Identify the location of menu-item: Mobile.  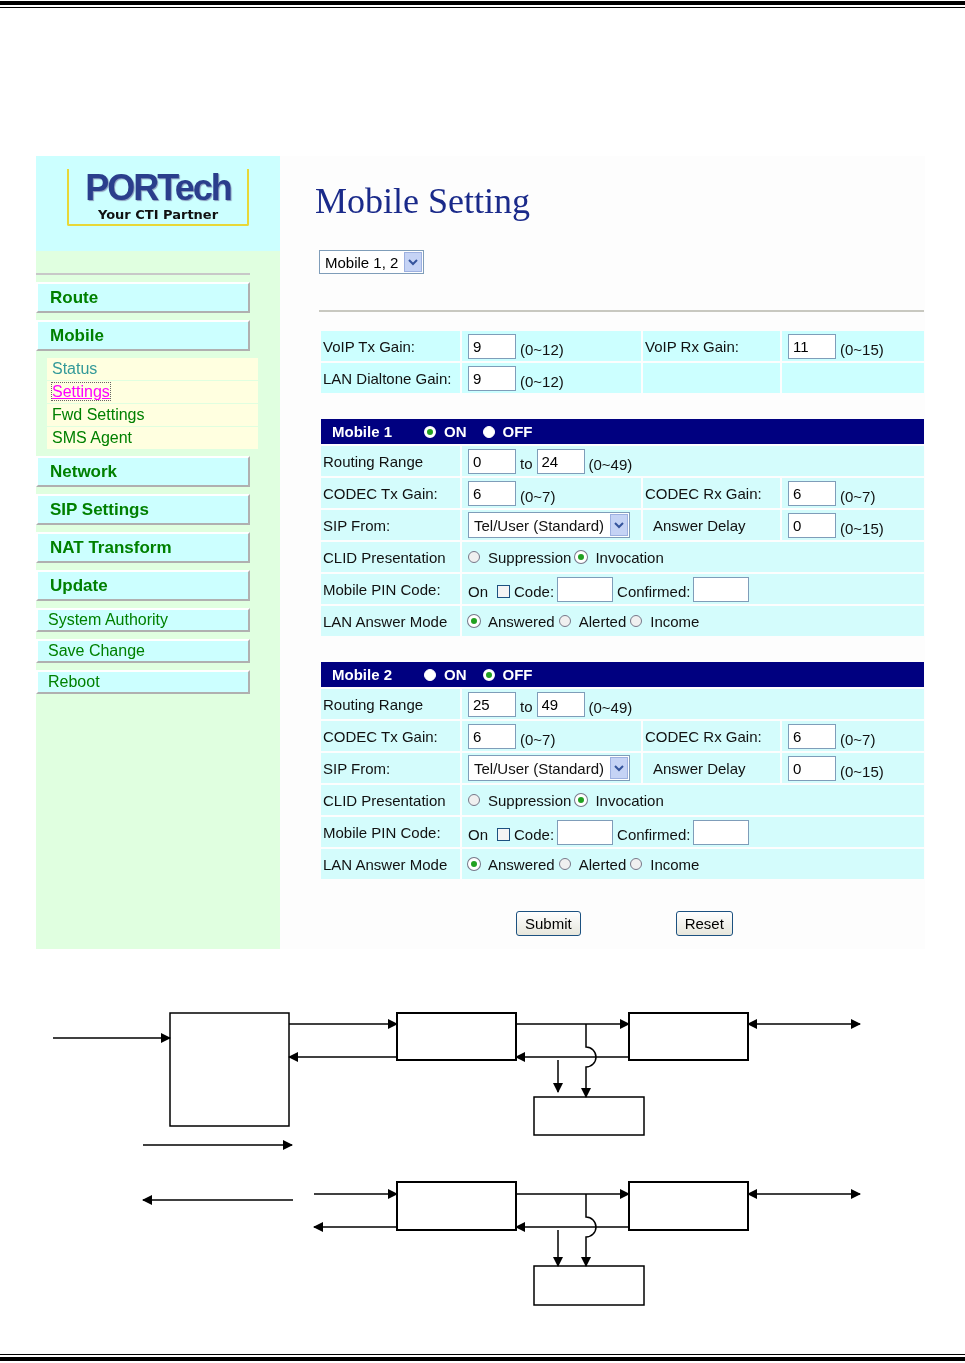
(143, 335).